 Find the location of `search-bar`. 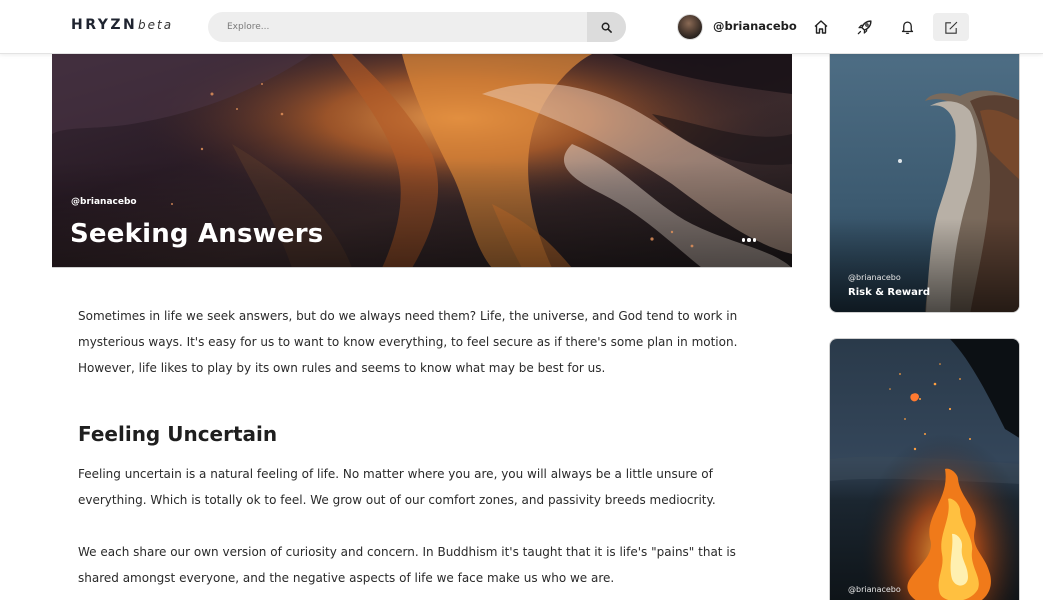

search-bar is located at coordinates (417, 27).